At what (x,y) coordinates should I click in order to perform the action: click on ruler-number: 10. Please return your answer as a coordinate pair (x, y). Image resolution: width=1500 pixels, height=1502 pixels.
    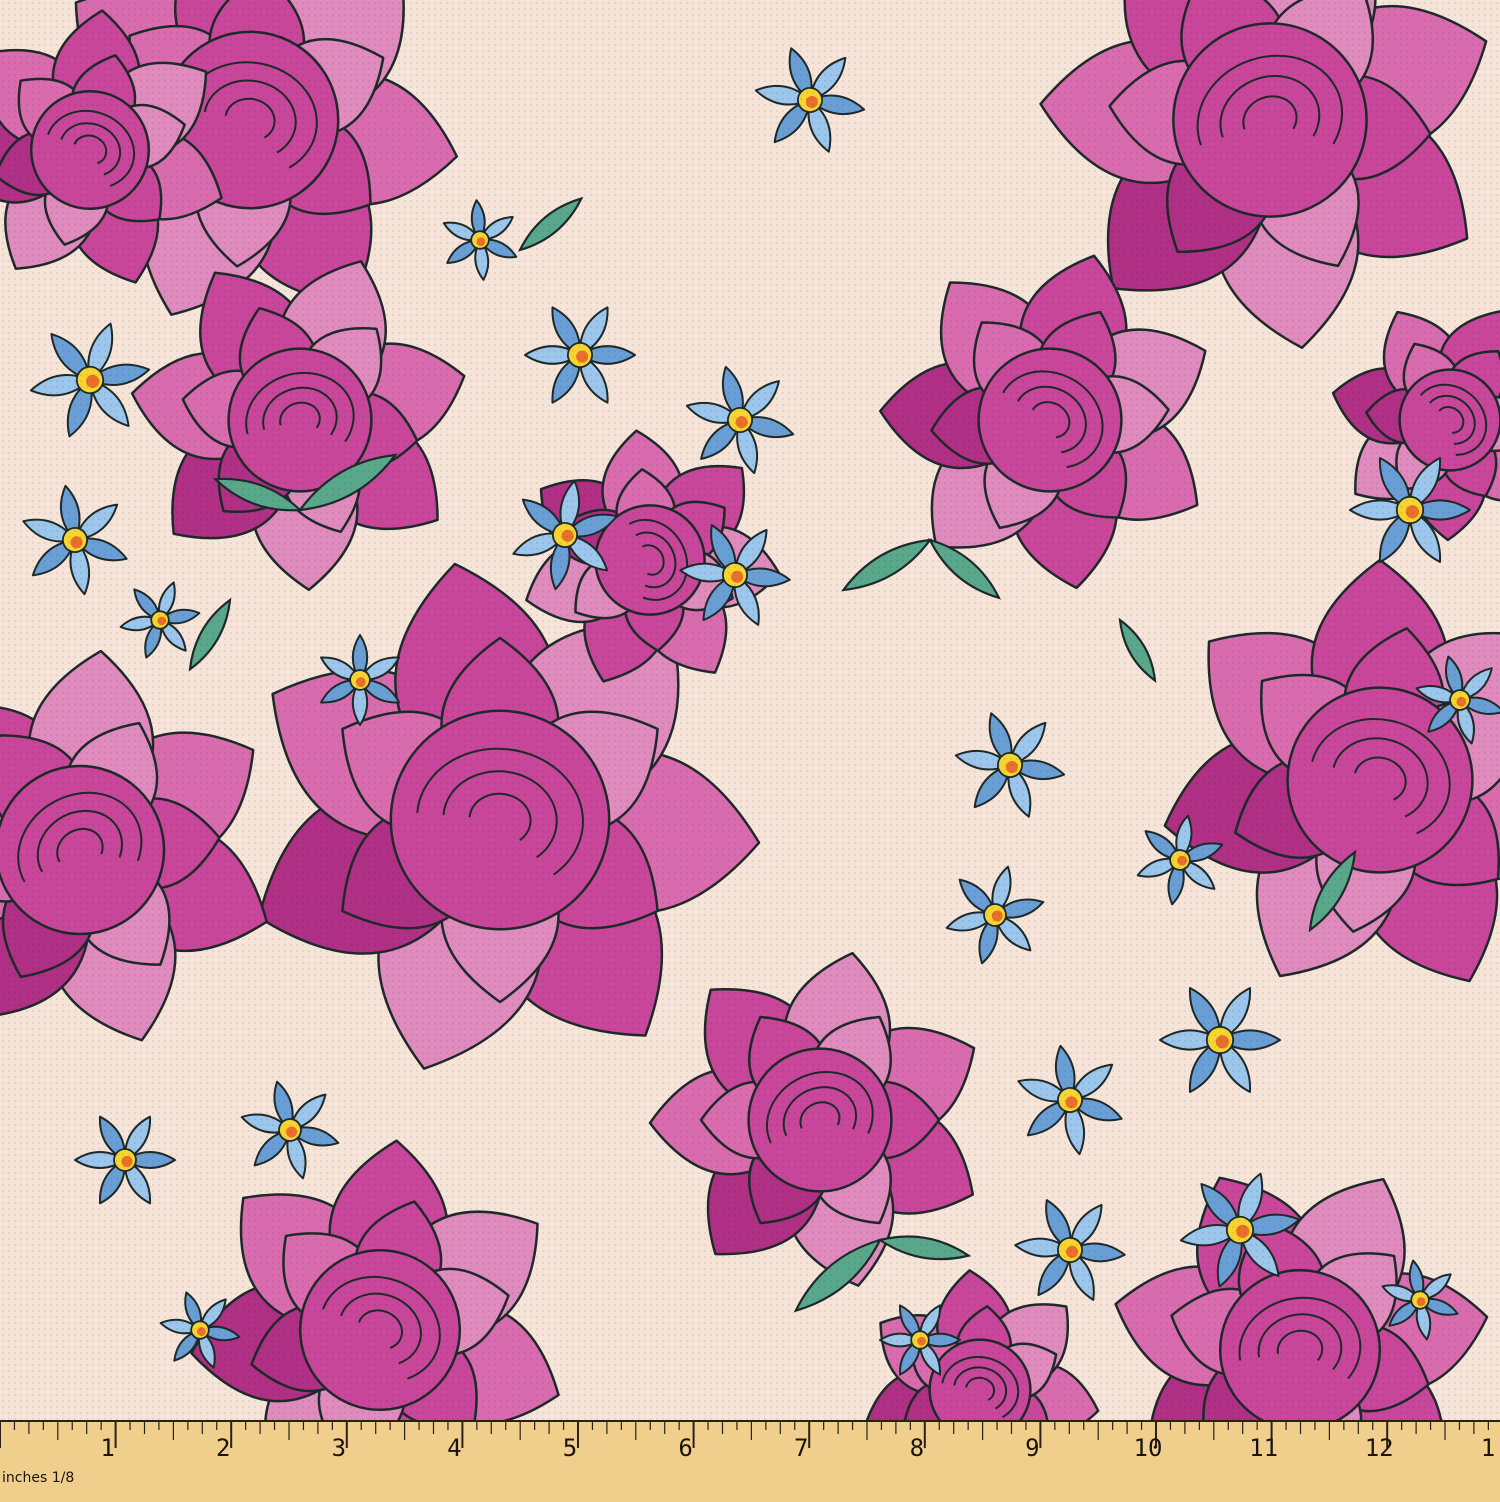
    Looking at the image, I should click on (1148, 1448).